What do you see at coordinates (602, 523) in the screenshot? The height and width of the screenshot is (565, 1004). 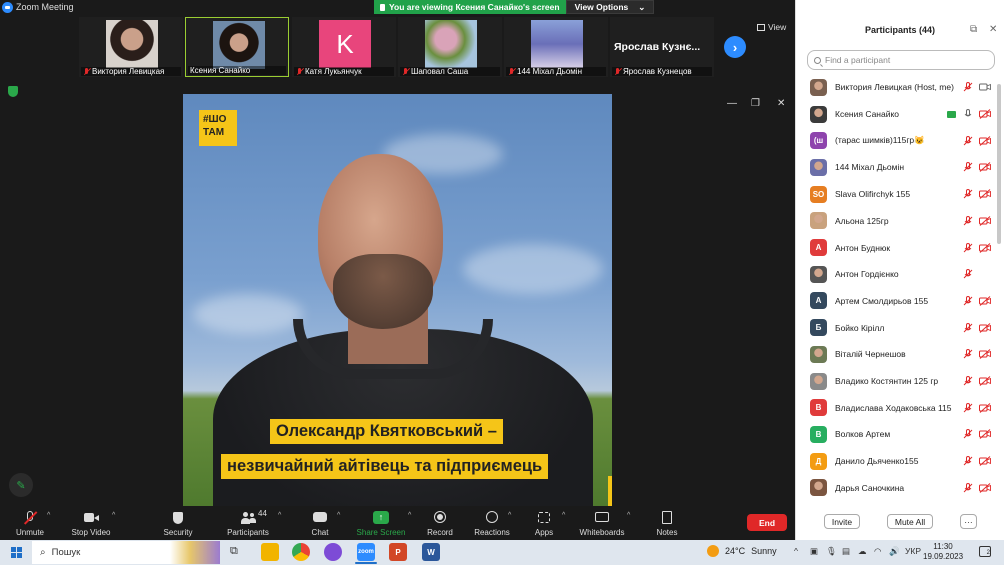 I see `whiteboards-button: Whiteboards` at bounding box center [602, 523].